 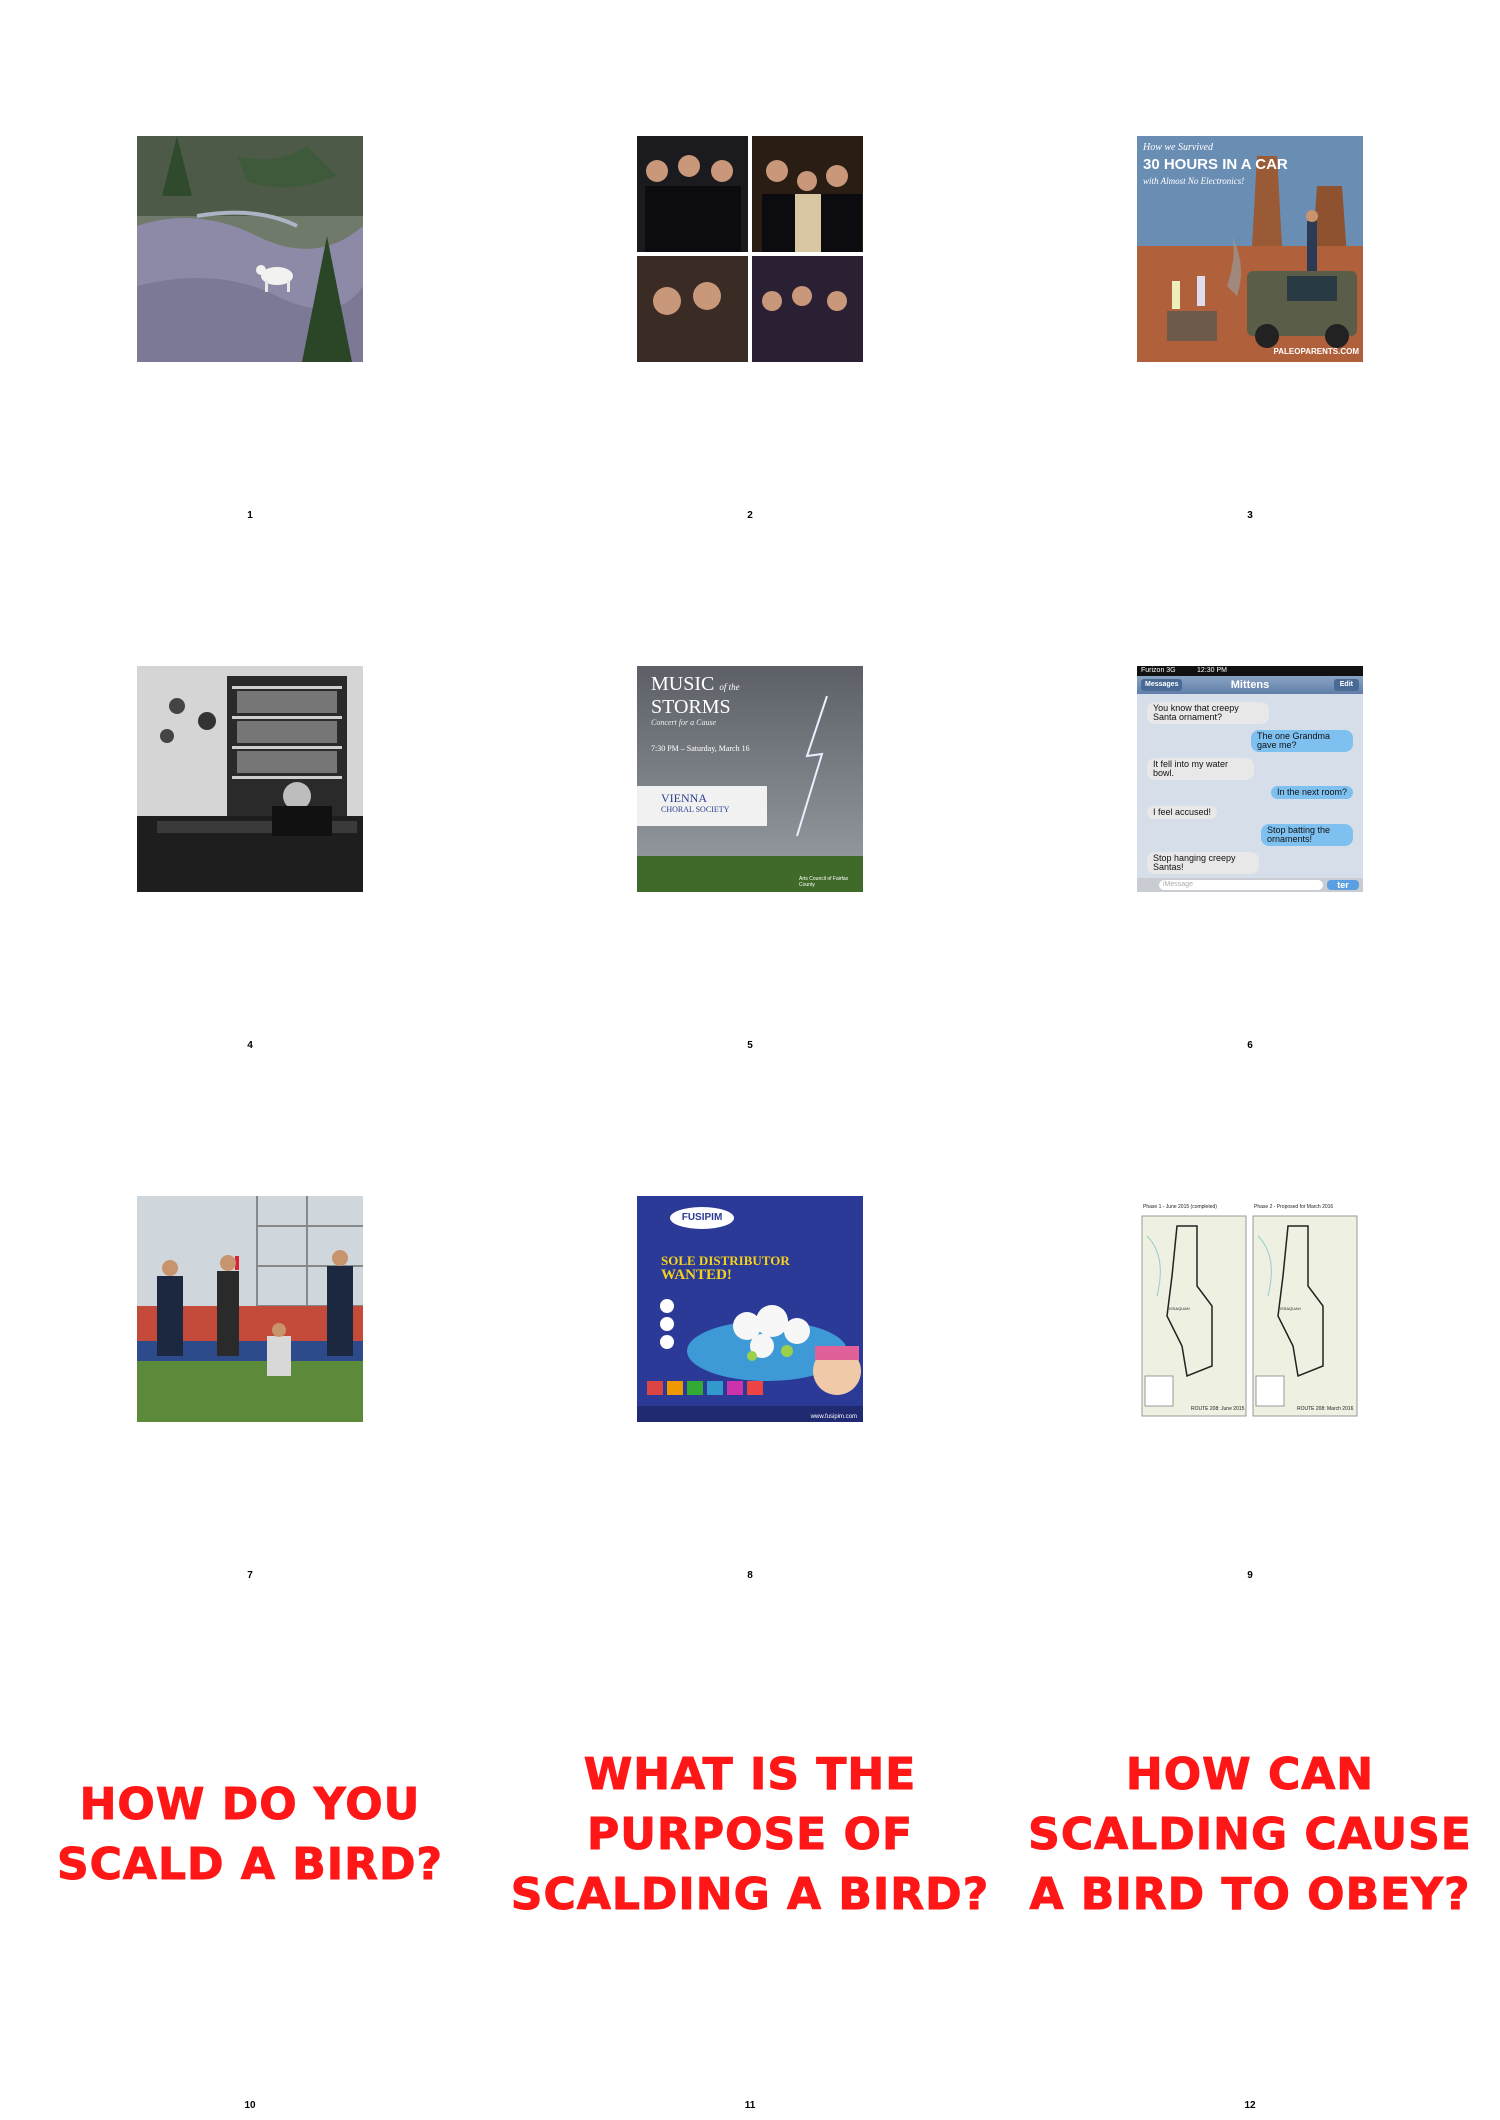 I want to click on clock-label: 12:30 PM, so click(x=1212, y=670).